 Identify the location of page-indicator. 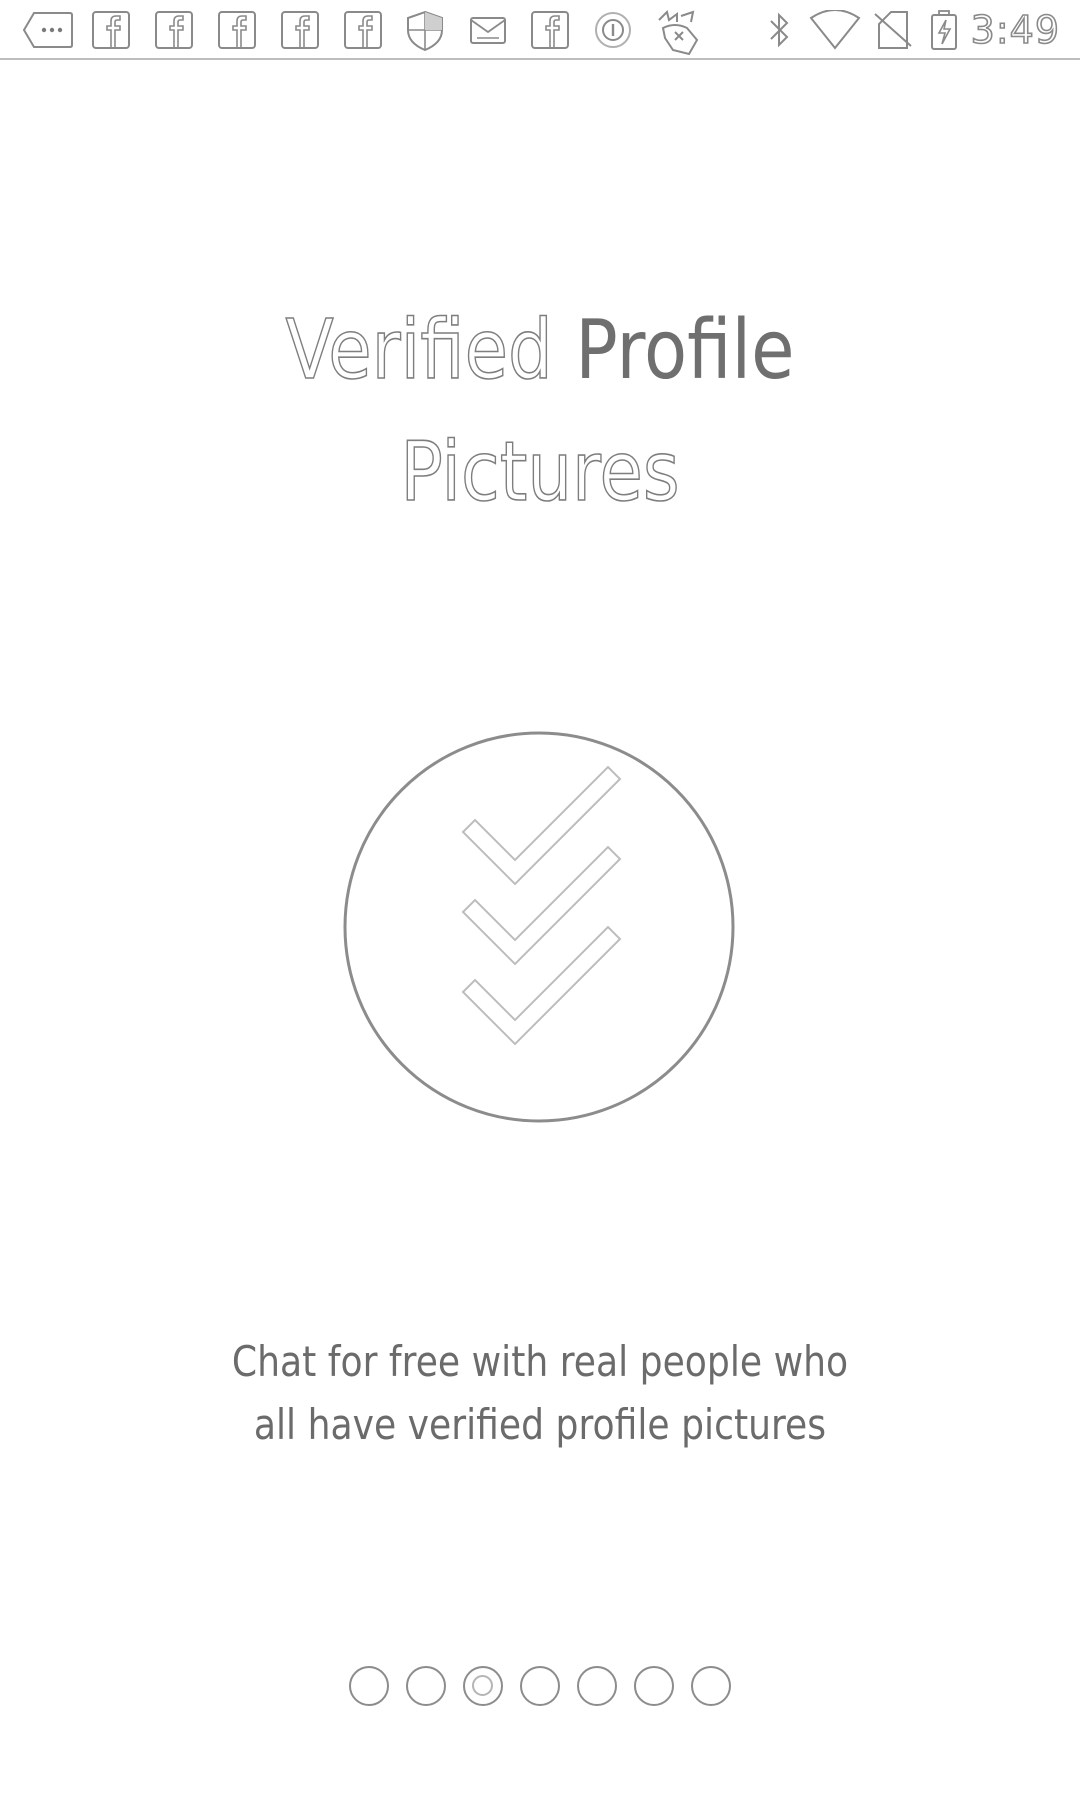
(540, 1689).